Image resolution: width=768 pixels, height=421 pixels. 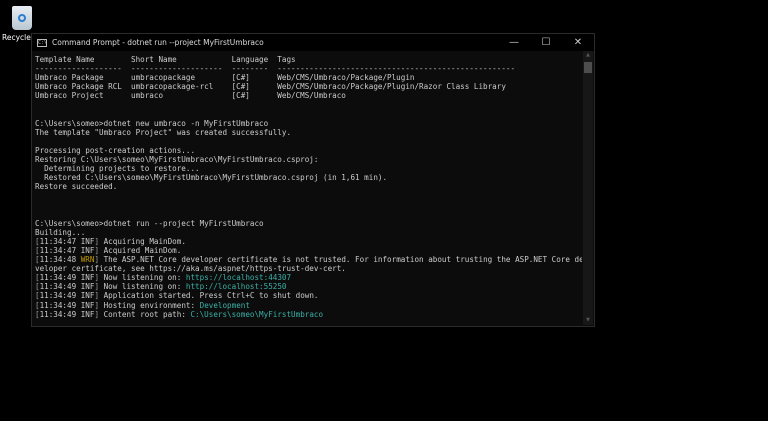 I want to click on console-text: Hosting environment:, so click(x=149, y=305).